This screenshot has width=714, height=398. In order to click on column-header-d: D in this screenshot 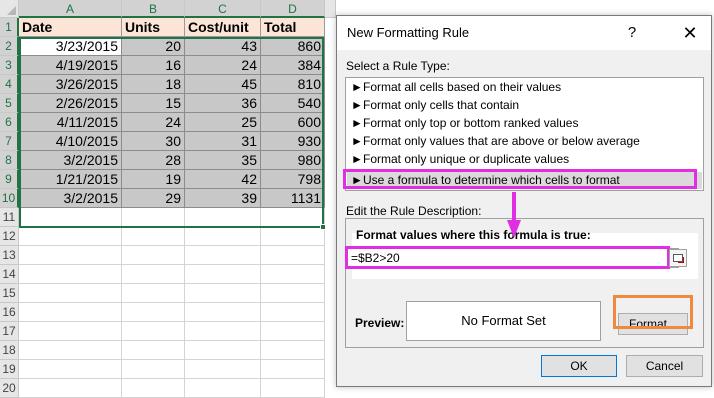, I will do `click(293, 9)`.